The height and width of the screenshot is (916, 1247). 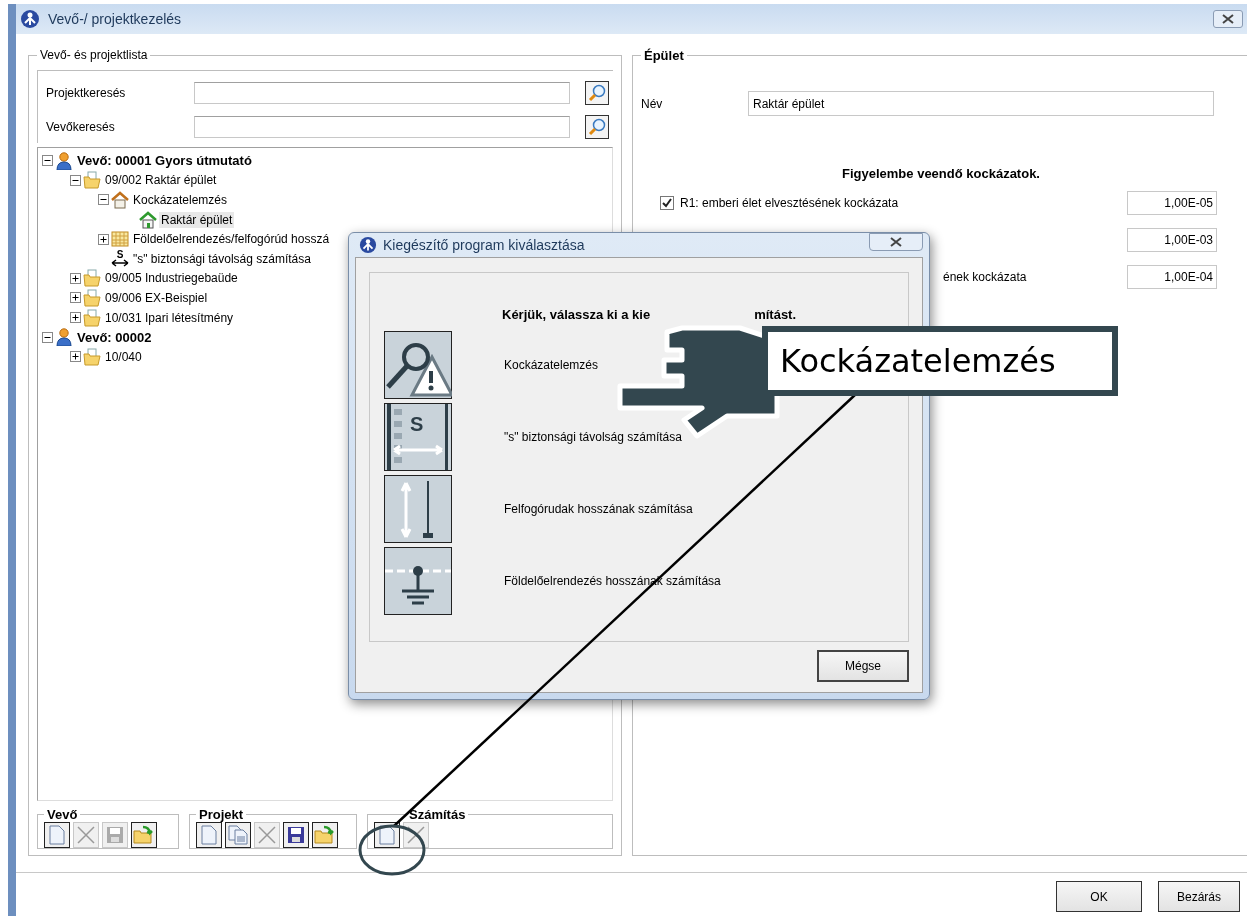 I want to click on tree-item: 09/006 EX-Beispiel, so click(x=156, y=297).